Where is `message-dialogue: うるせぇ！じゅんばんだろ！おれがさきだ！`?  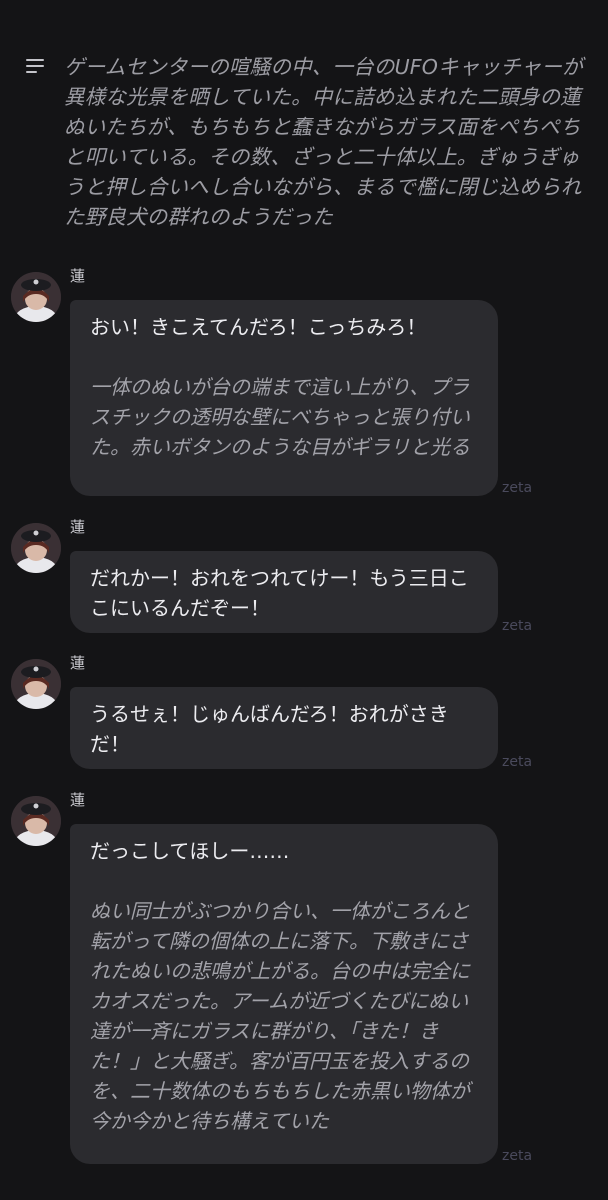 message-dialogue: うるせぇ！じゅんばんだろ！おれがさきだ！ is located at coordinates (269, 729).